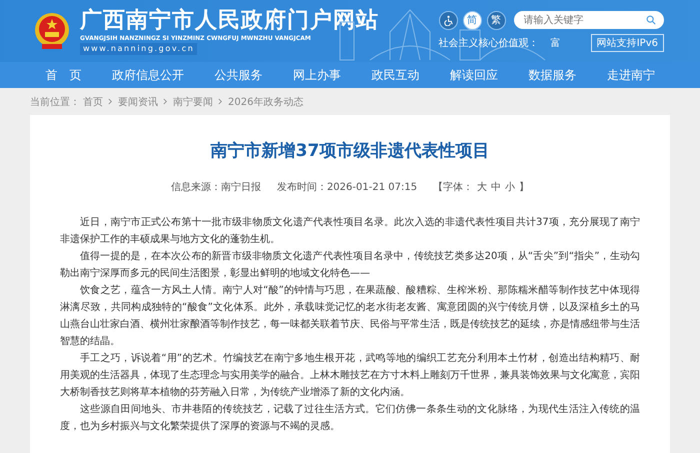 Image resolution: width=700 pixels, height=453 pixels. I want to click on article-paragraph: 值得一提的是，在本次公布的新晋市级非物质文化遗产代表性项目名录中，传统技艺类多达20项，从“舌尖”到“指尖”，生动勾勒出南宁深厚而多元的民间生活图景，彰显出鲜明的地域文化特色——, so click(350, 265).